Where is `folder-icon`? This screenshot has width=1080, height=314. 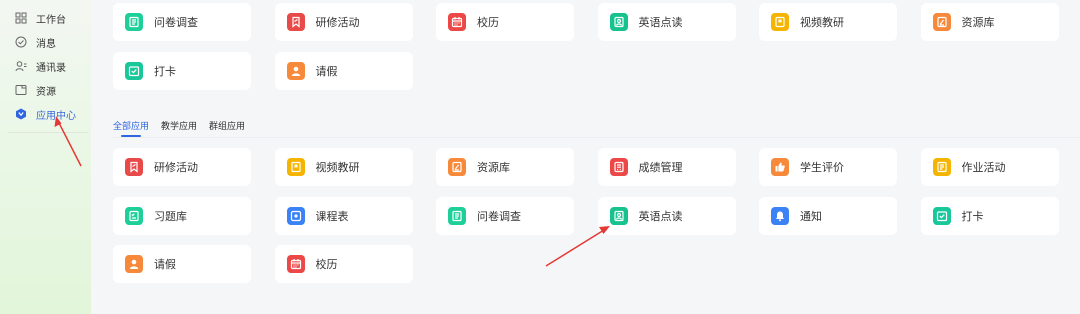
folder-icon is located at coordinates (21, 90).